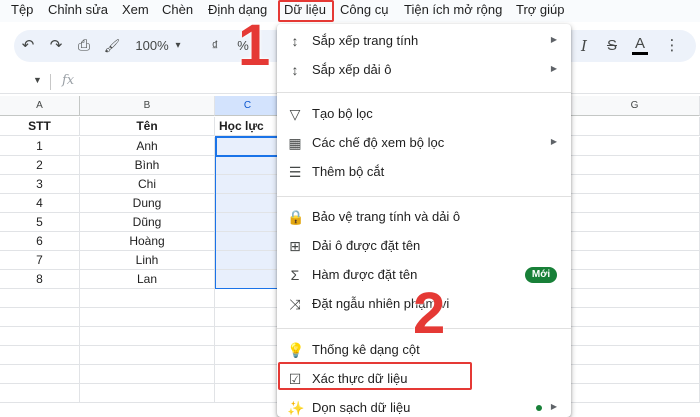 Image resolution: width=700 pixels, height=417 pixels. I want to click on header-hoc-luc: Học lực, so click(248, 126).